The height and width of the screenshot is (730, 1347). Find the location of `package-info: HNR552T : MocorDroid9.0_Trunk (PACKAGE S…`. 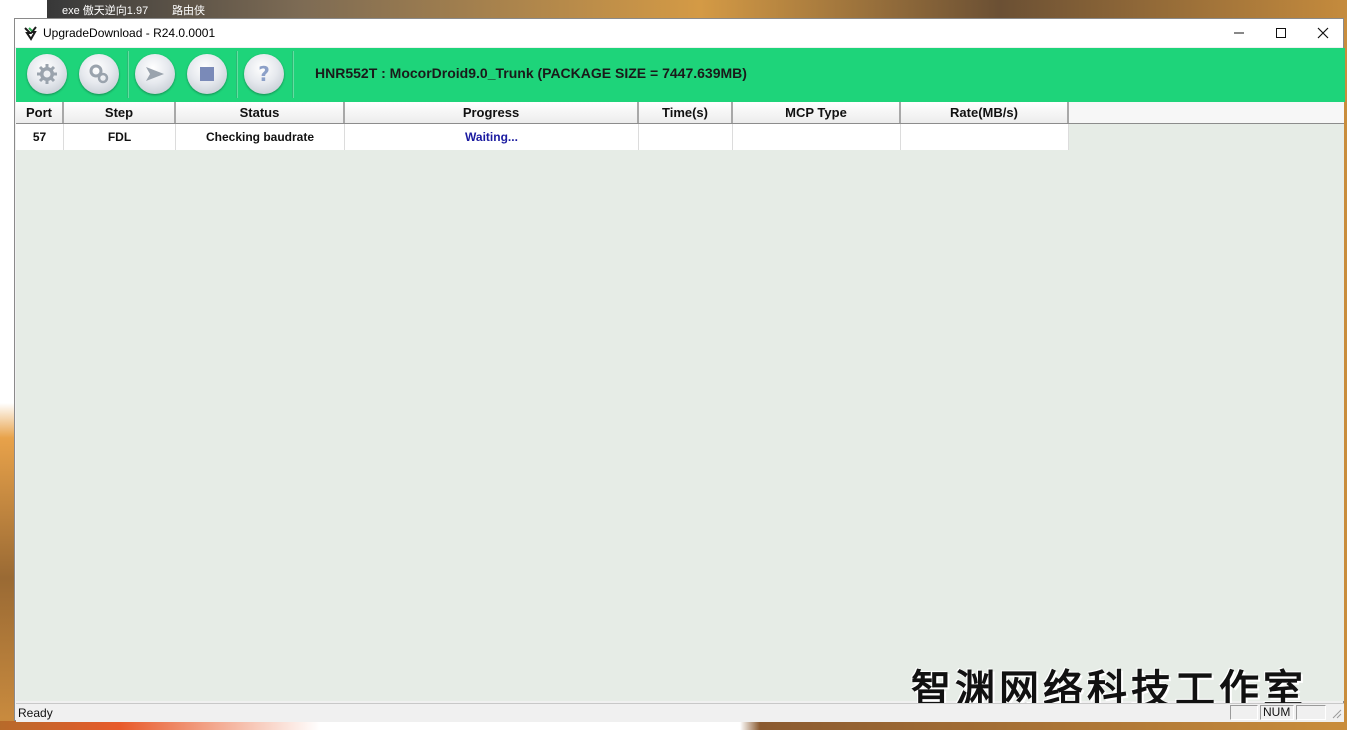

package-info: HNR552T : MocorDroid9.0_Trunk (PACKAGE S… is located at coordinates (531, 73).